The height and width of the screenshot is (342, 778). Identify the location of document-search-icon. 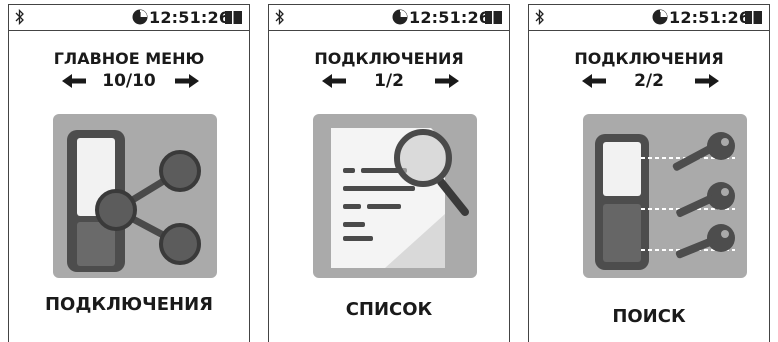
(395, 196).